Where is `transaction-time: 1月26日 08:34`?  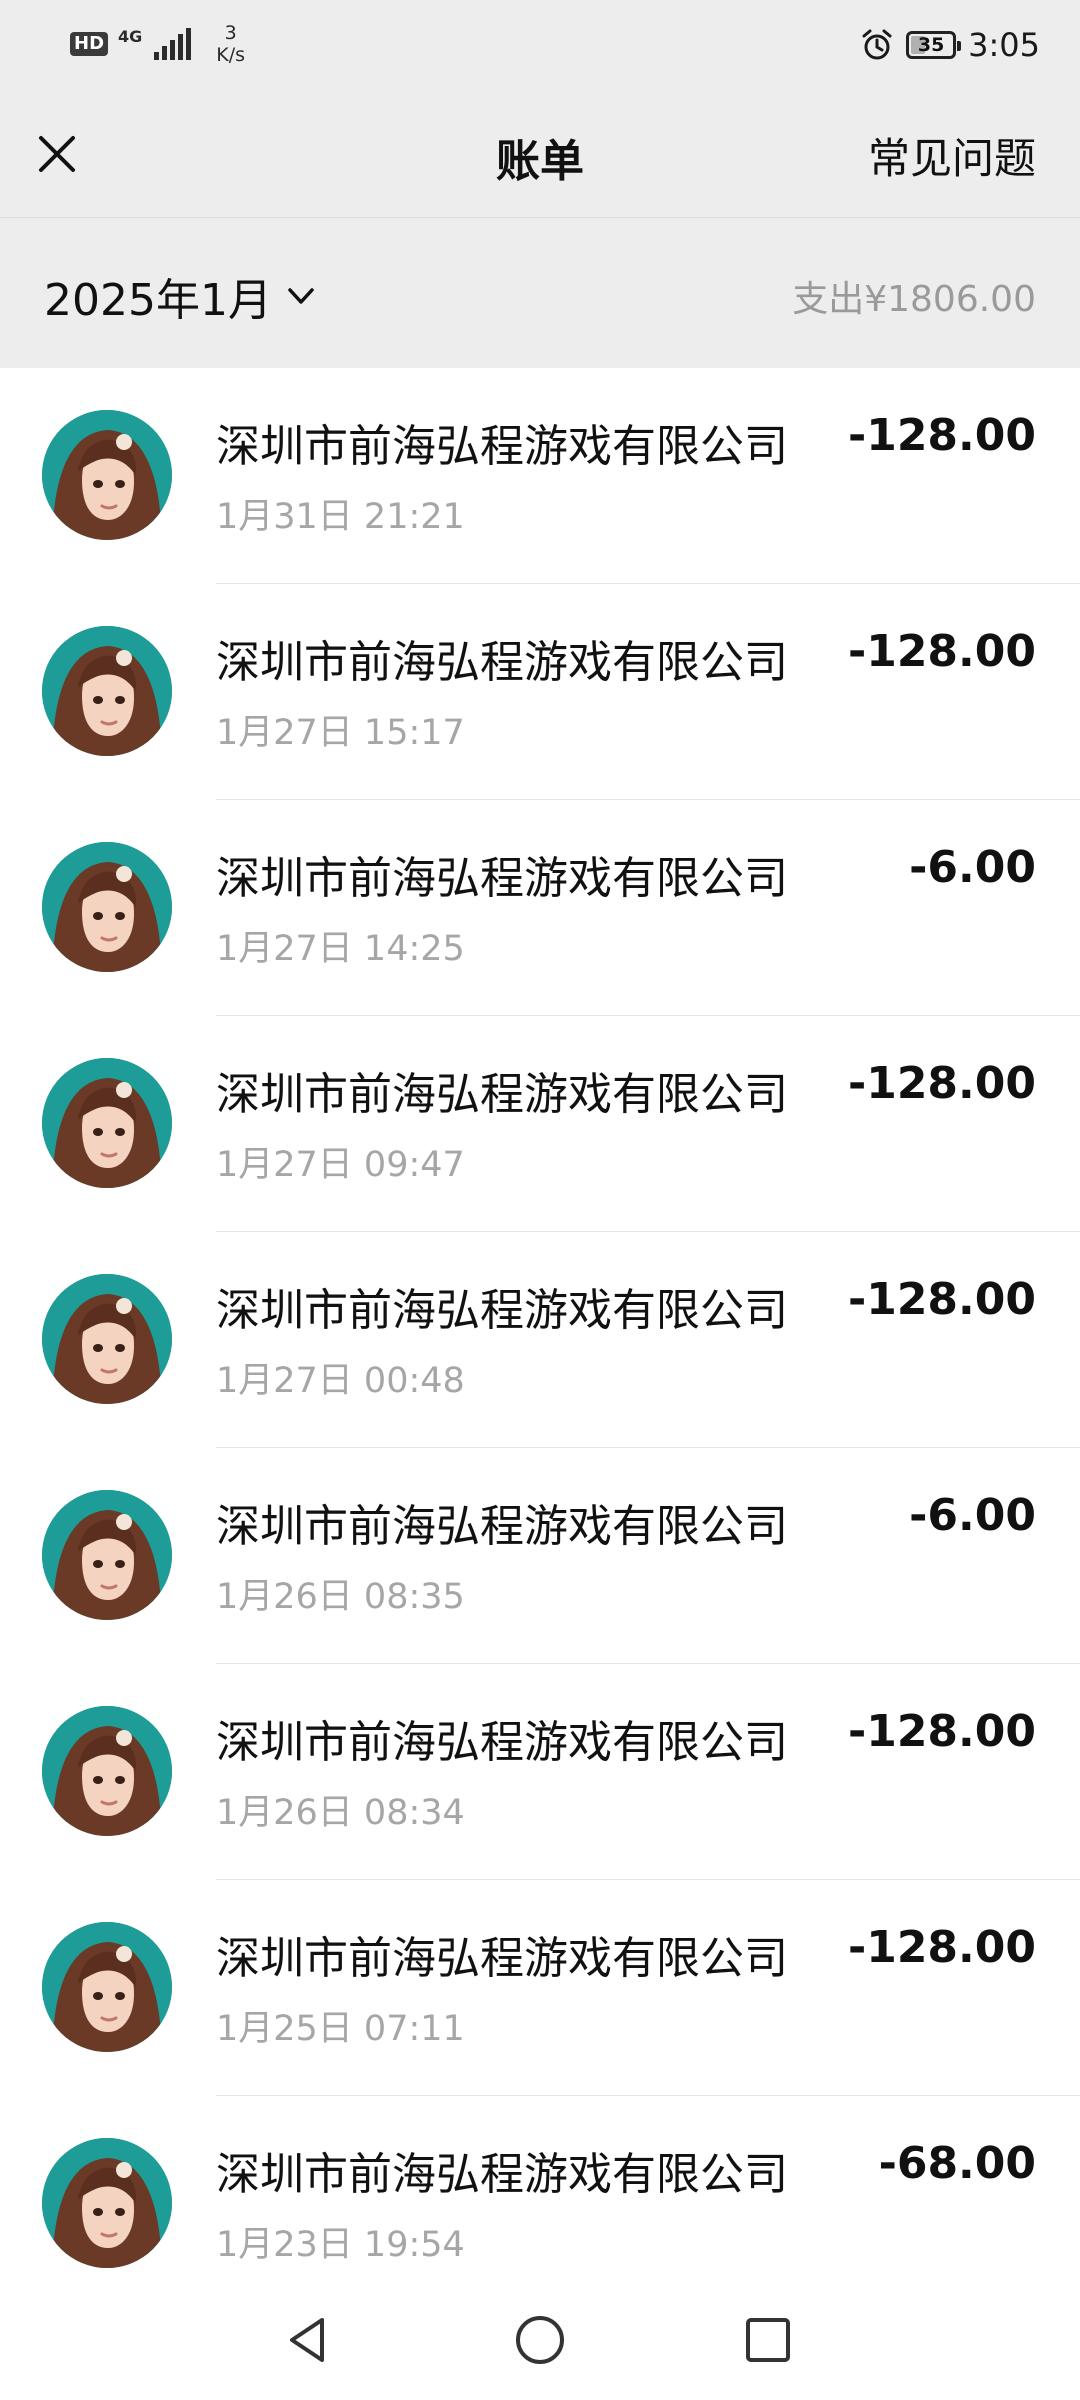 transaction-time: 1月26日 08:34 is located at coordinates (340, 1813).